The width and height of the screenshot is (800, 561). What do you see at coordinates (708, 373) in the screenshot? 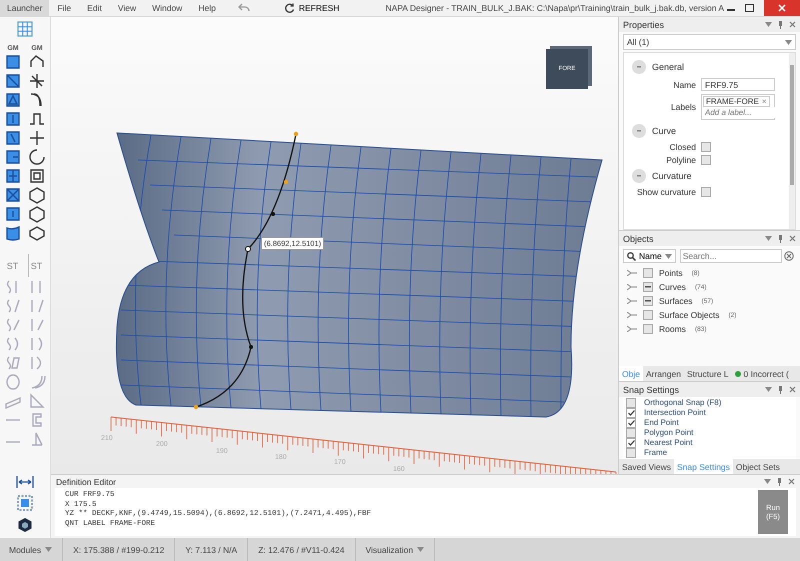
I see `panel-tab: Structure L` at bounding box center [708, 373].